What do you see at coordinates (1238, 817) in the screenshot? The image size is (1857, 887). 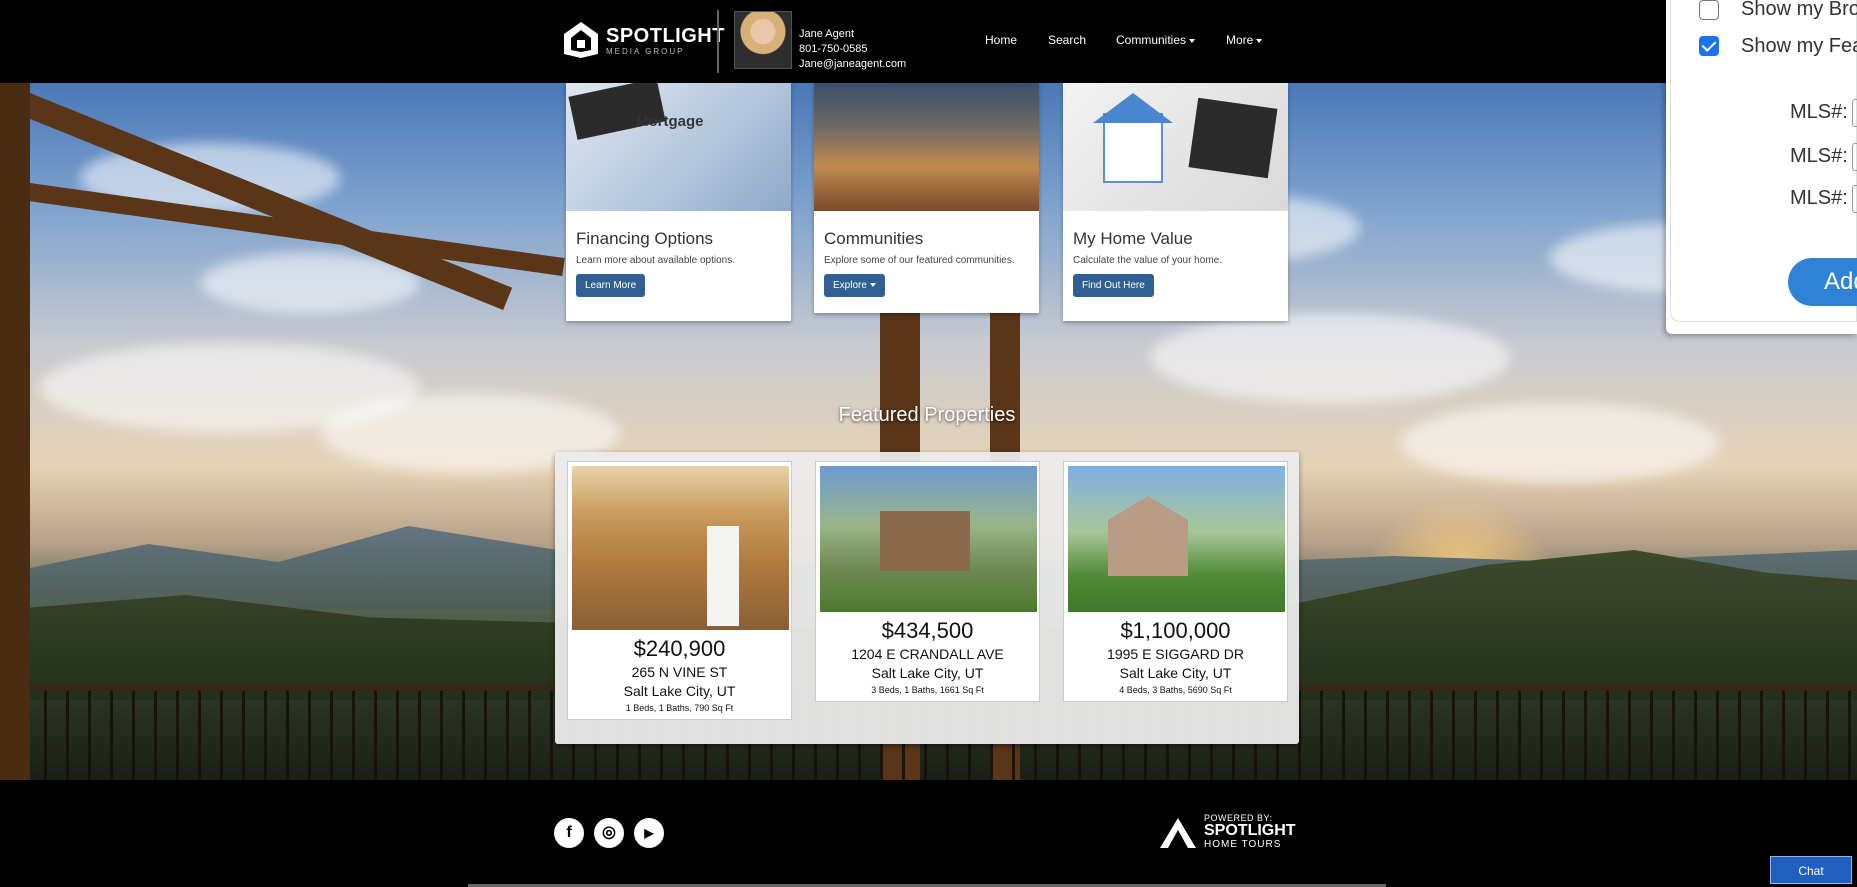 I see `powered-by-label: POWERED BY:` at bounding box center [1238, 817].